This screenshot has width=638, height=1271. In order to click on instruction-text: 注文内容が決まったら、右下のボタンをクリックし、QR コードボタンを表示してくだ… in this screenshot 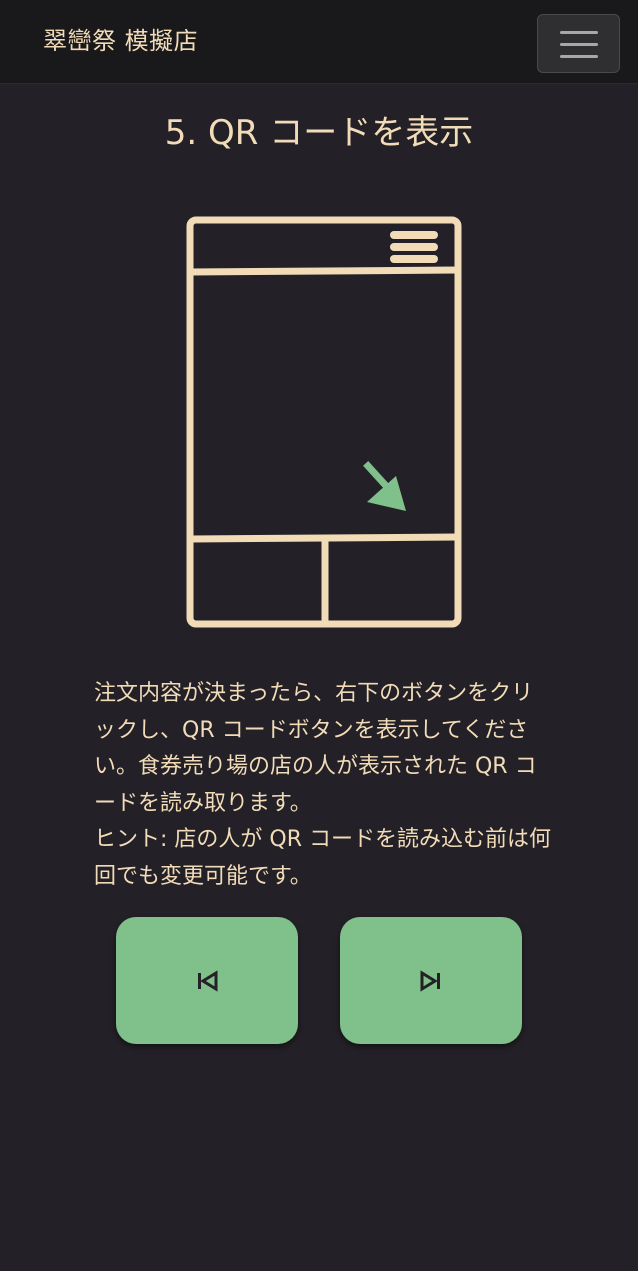, I will do `click(324, 785)`.